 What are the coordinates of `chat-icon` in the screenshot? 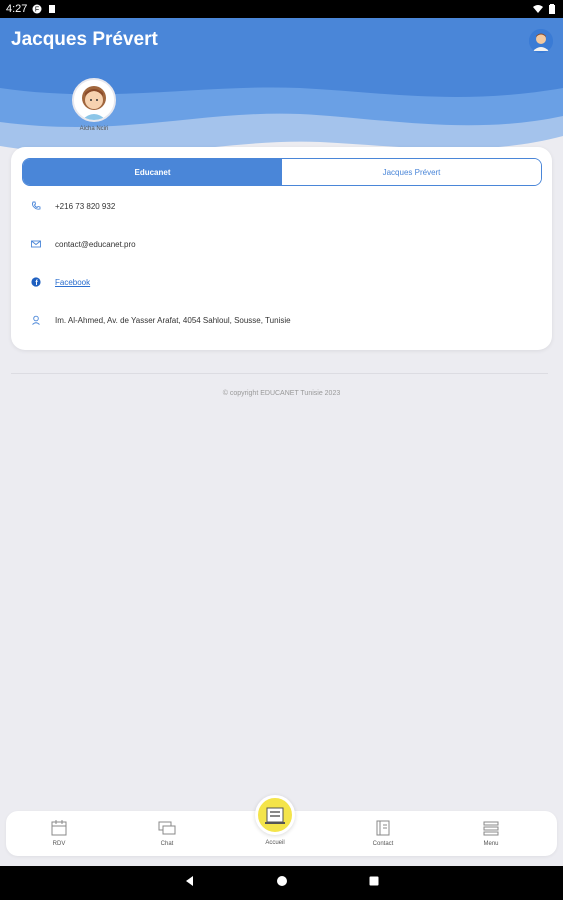 It's located at (167, 828).